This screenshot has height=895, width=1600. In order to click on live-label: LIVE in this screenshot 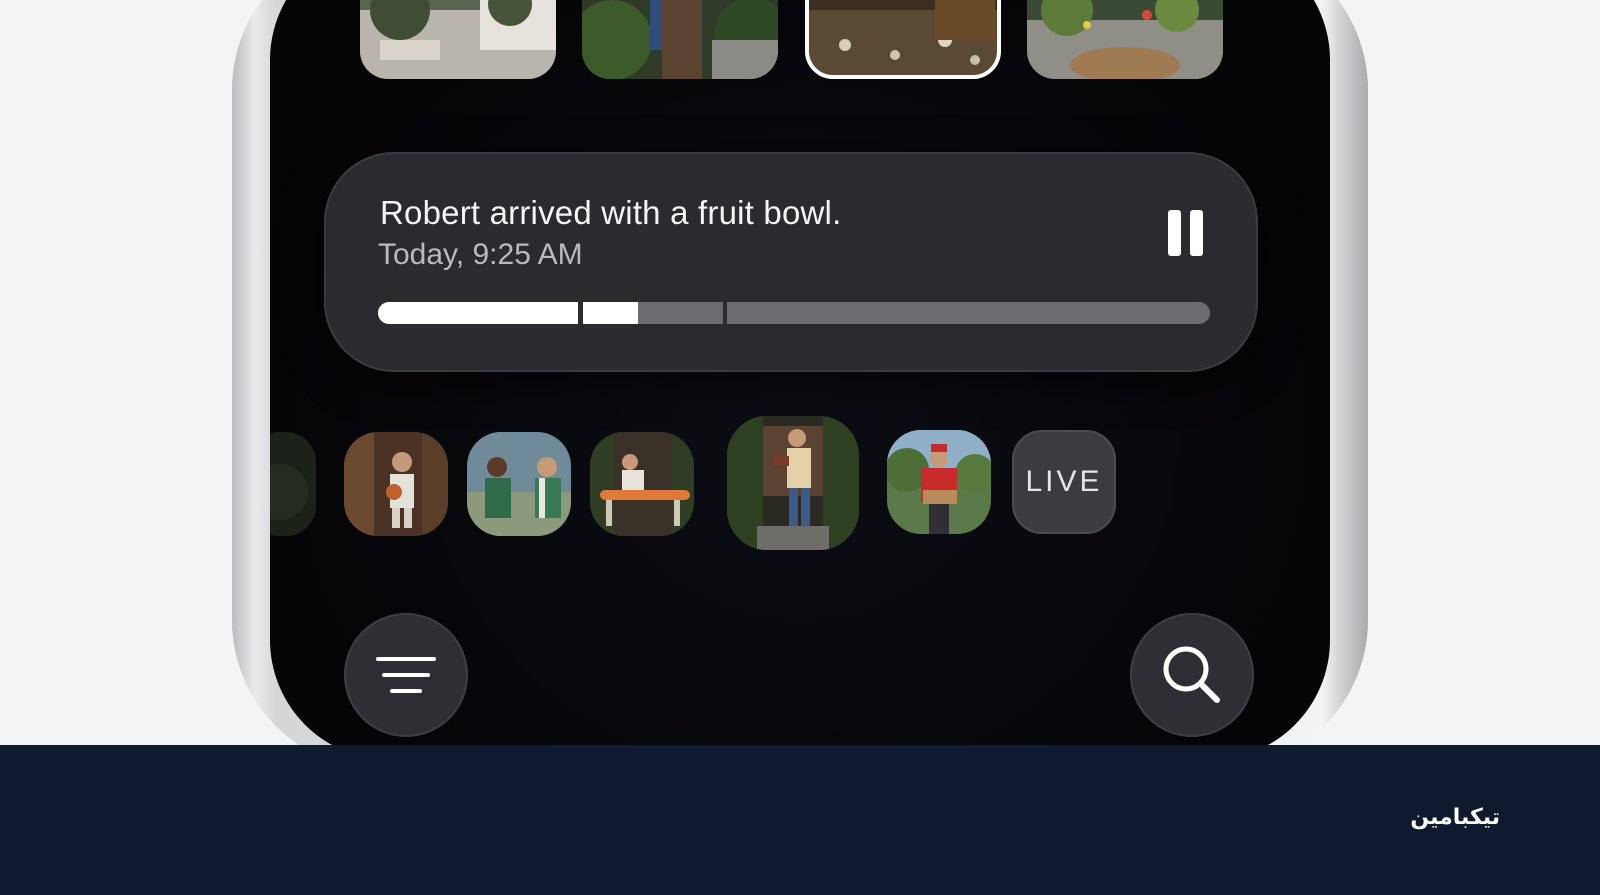, I will do `click(1064, 481)`.